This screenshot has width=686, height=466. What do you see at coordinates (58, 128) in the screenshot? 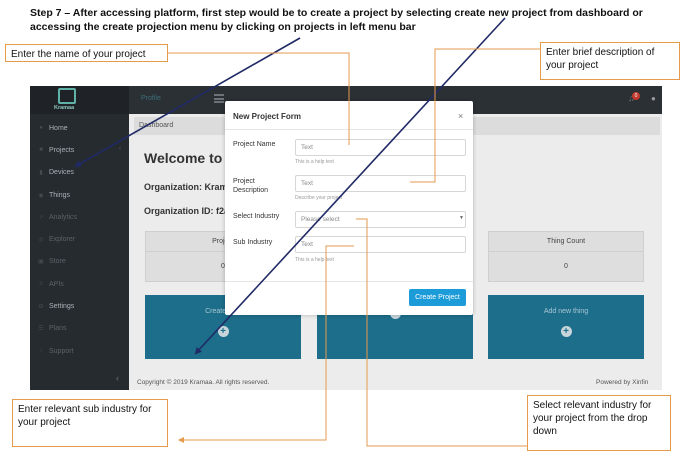
I see `sidebar-item-label: Home` at bounding box center [58, 128].